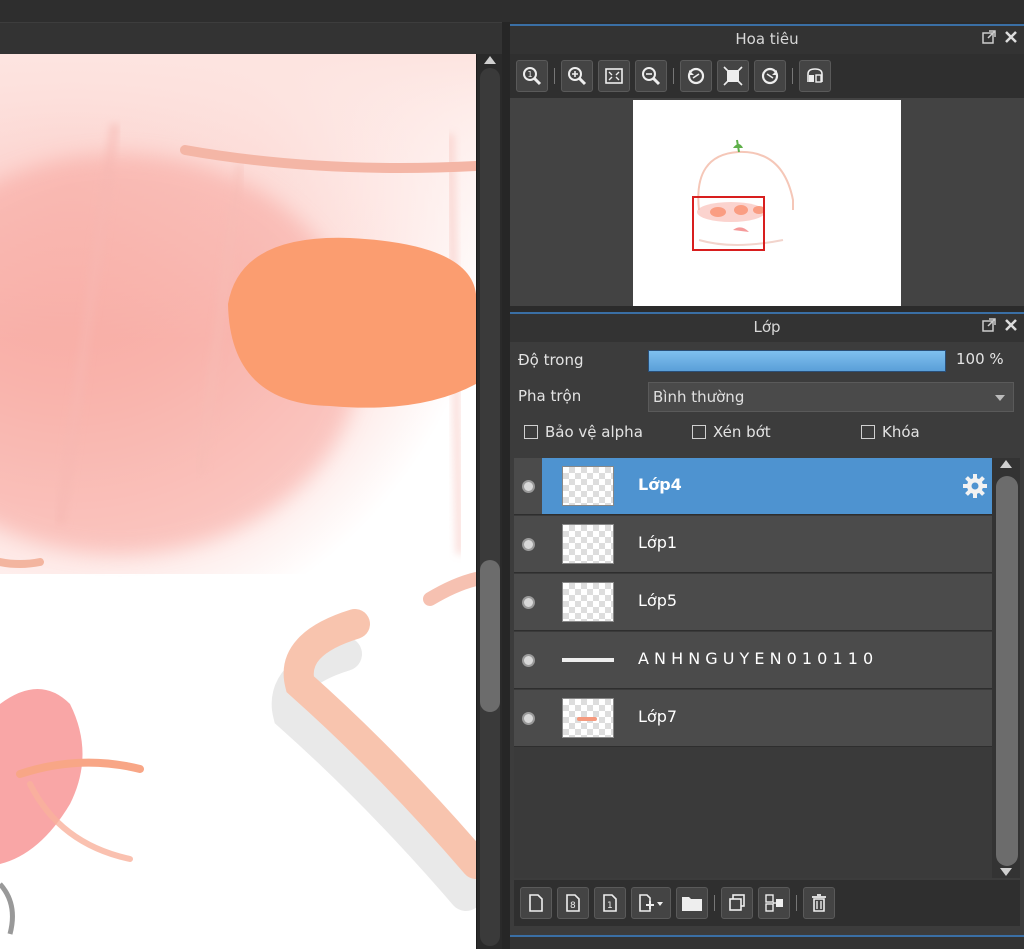  I want to click on navigator-preview, so click(767, 202).